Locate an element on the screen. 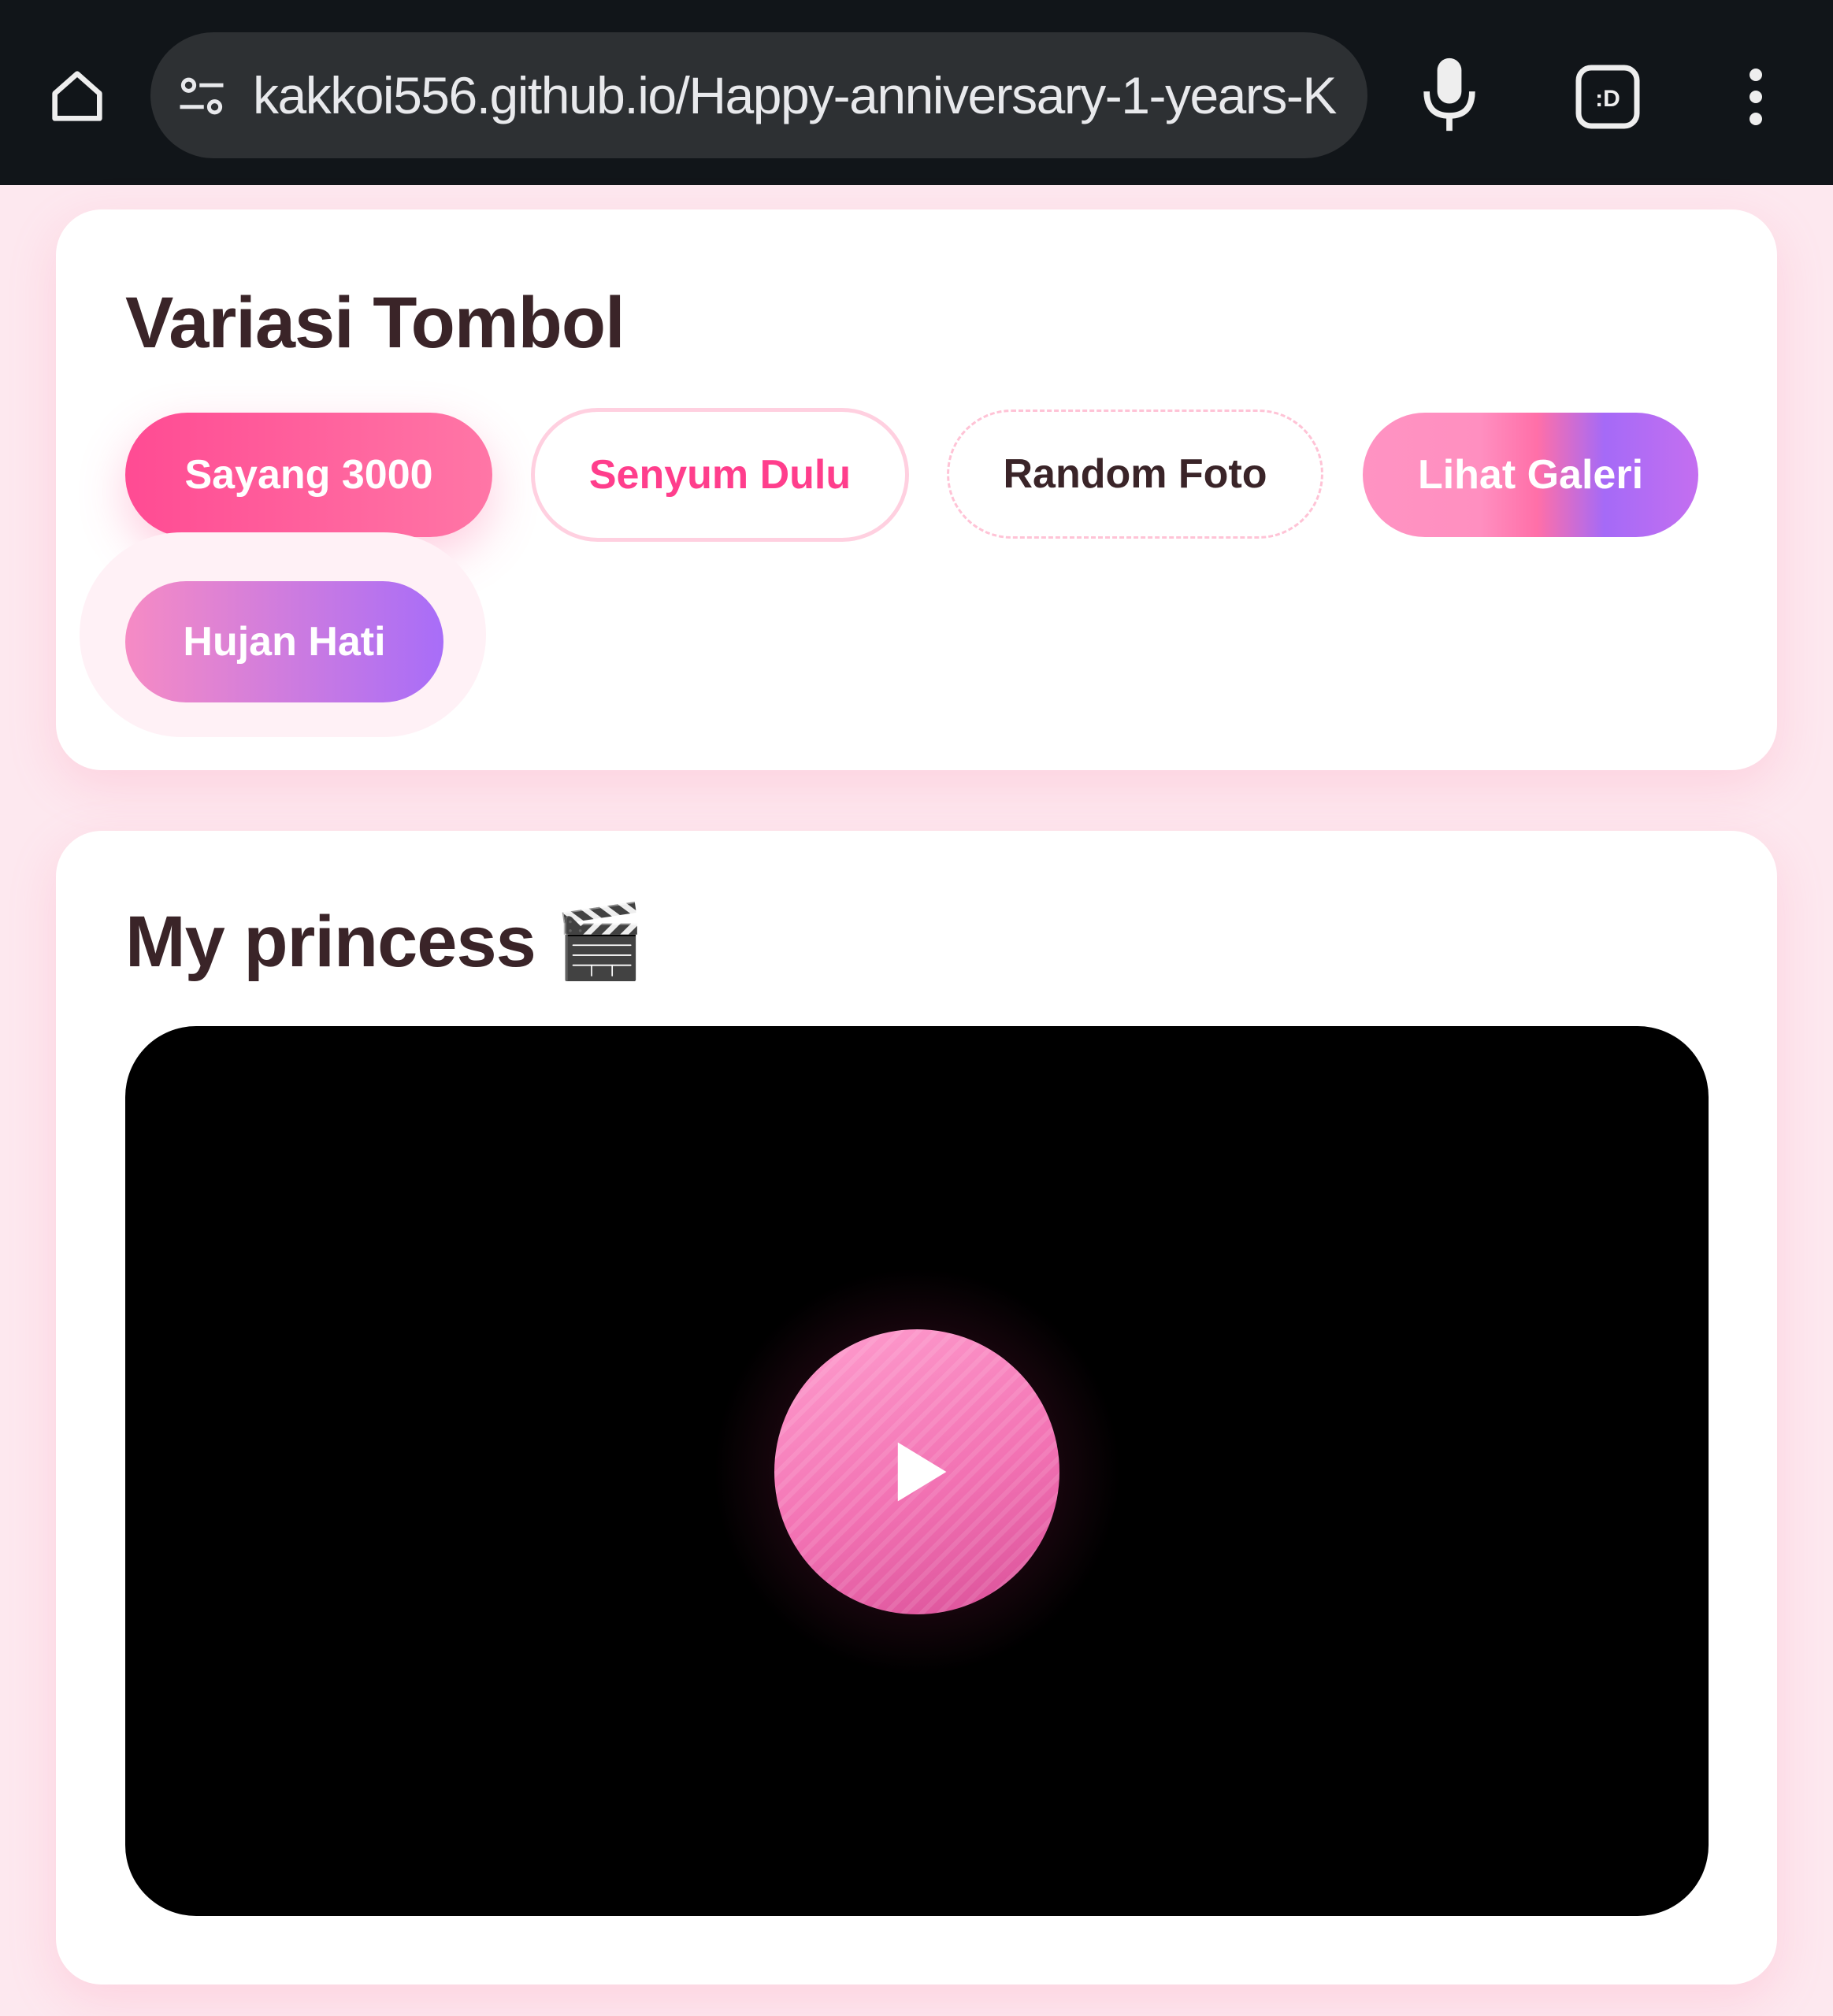 The width and height of the screenshot is (1833, 2016). lihat-galeri-button: Lihat Galeri is located at coordinates (1530, 475).